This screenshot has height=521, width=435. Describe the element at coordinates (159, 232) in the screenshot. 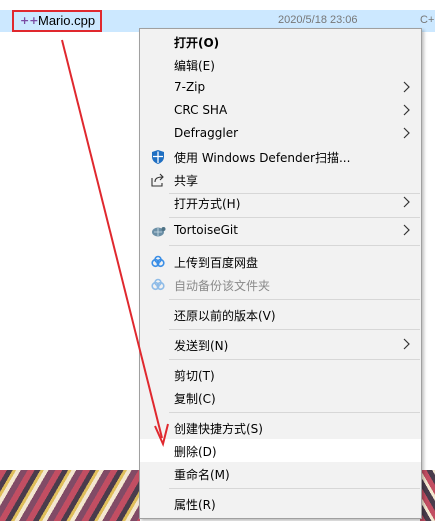

I see `tortoisegit-icon` at that location.